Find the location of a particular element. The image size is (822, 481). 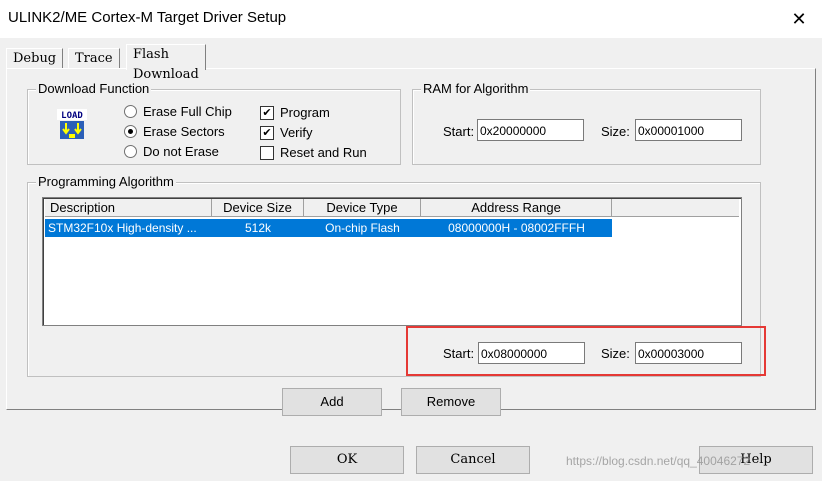

row-device-type: On-chip Flash is located at coordinates (362, 228).